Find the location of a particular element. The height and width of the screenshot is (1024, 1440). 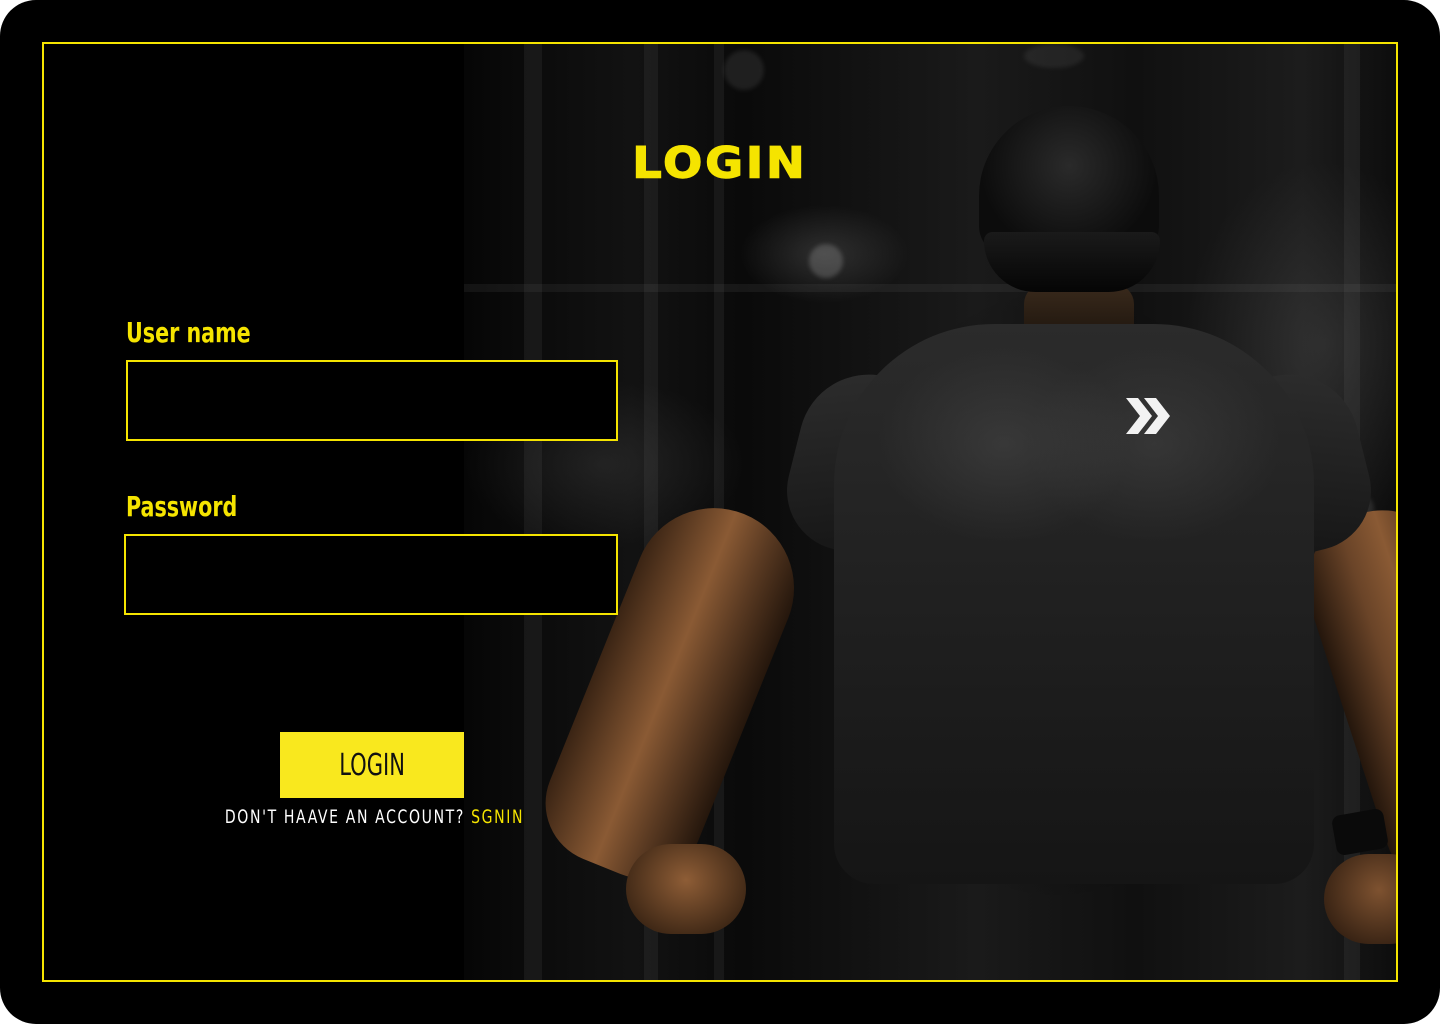

username-label: User name is located at coordinates (188, 332).